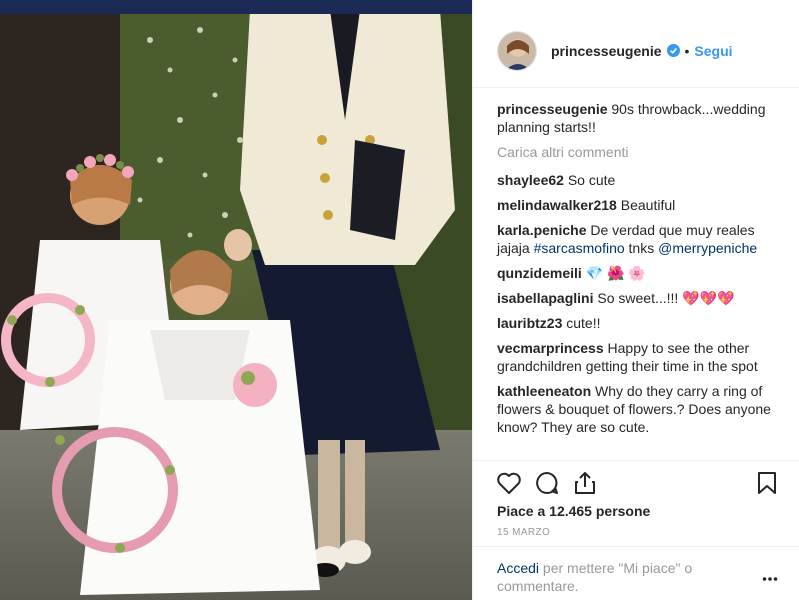 This screenshot has width=799, height=600. Describe the element at coordinates (636, 482) in the screenshot. I see `action-bar` at that location.